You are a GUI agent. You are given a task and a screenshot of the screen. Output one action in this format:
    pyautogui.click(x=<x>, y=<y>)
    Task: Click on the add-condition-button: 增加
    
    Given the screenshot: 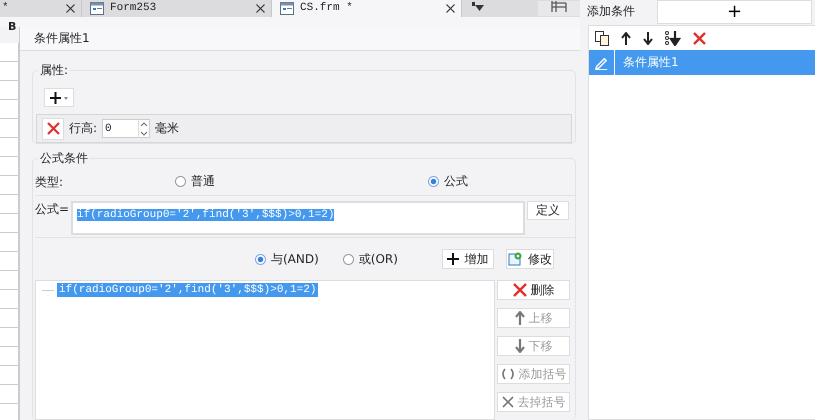 What is the action you would take?
    pyautogui.click(x=468, y=259)
    